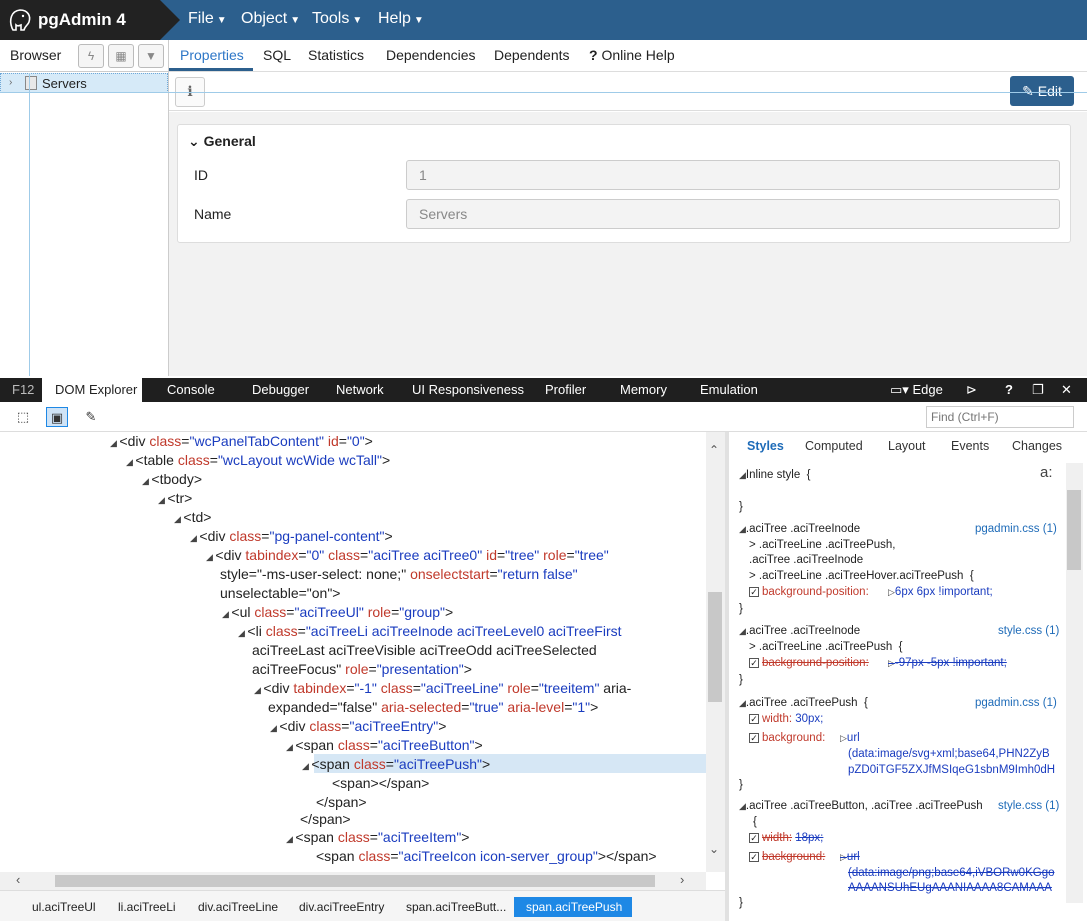 This screenshot has width=1087, height=921. What do you see at coordinates (91, 417) in the screenshot?
I see `color-picker-icon: ✎` at bounding box center [91, 417].